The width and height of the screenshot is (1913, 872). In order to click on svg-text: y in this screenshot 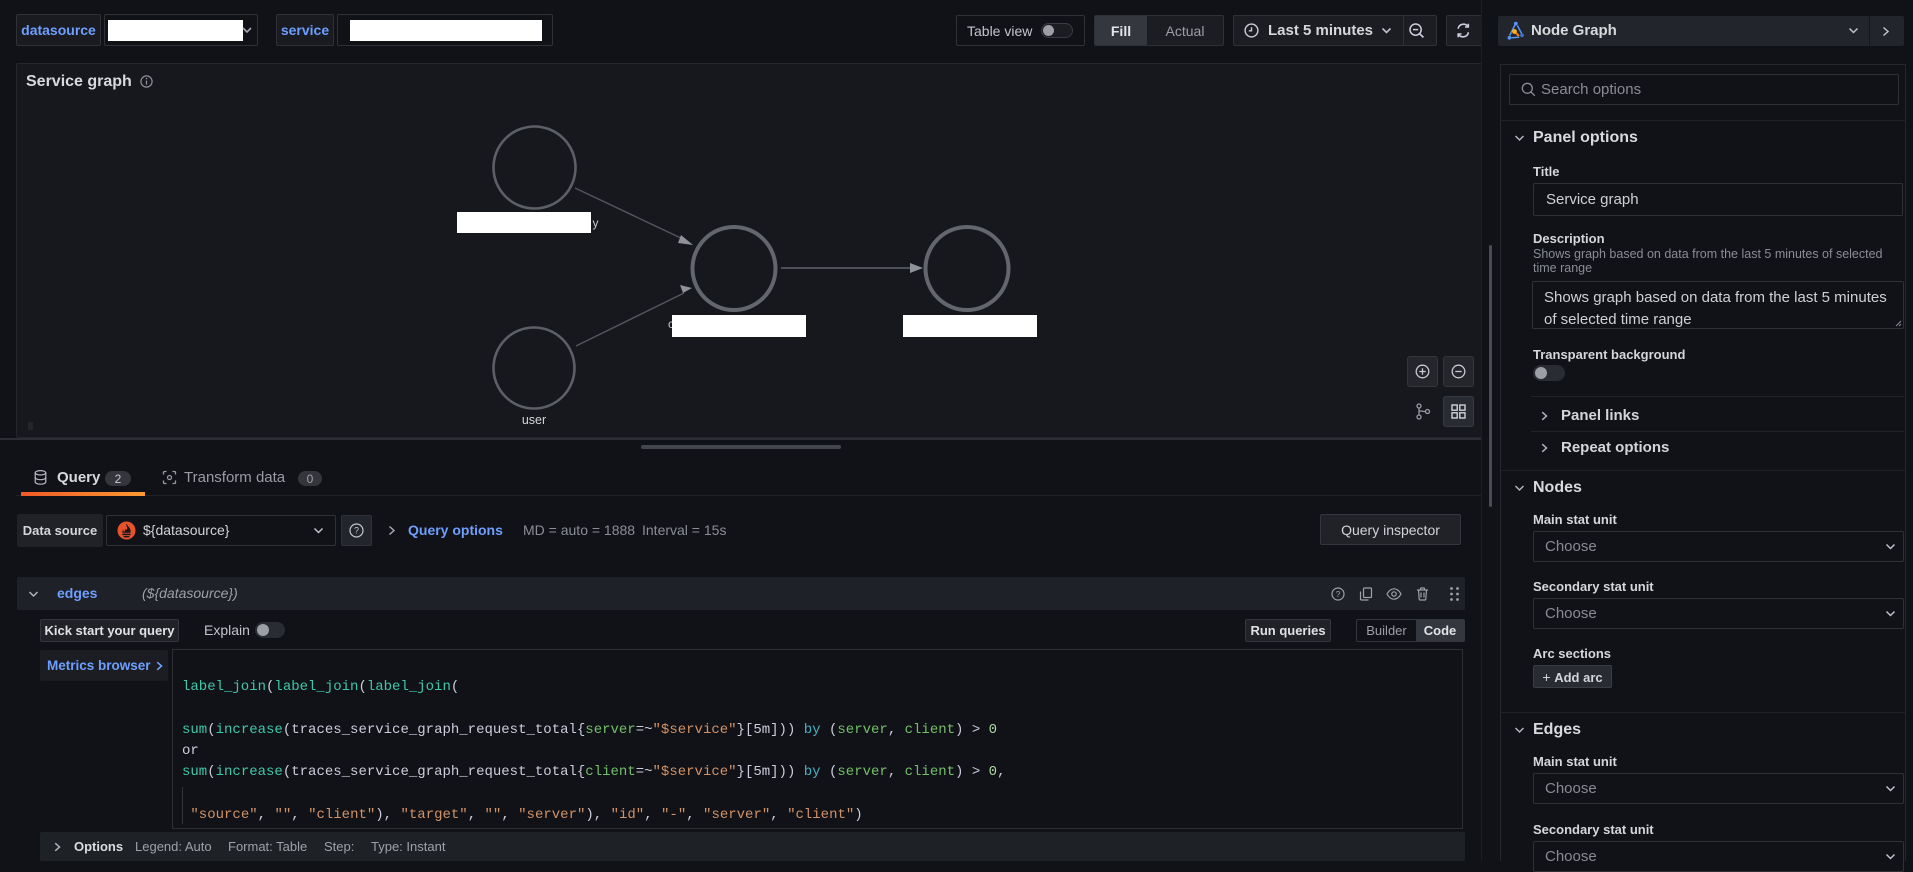, I will do `click(596, 223)`.